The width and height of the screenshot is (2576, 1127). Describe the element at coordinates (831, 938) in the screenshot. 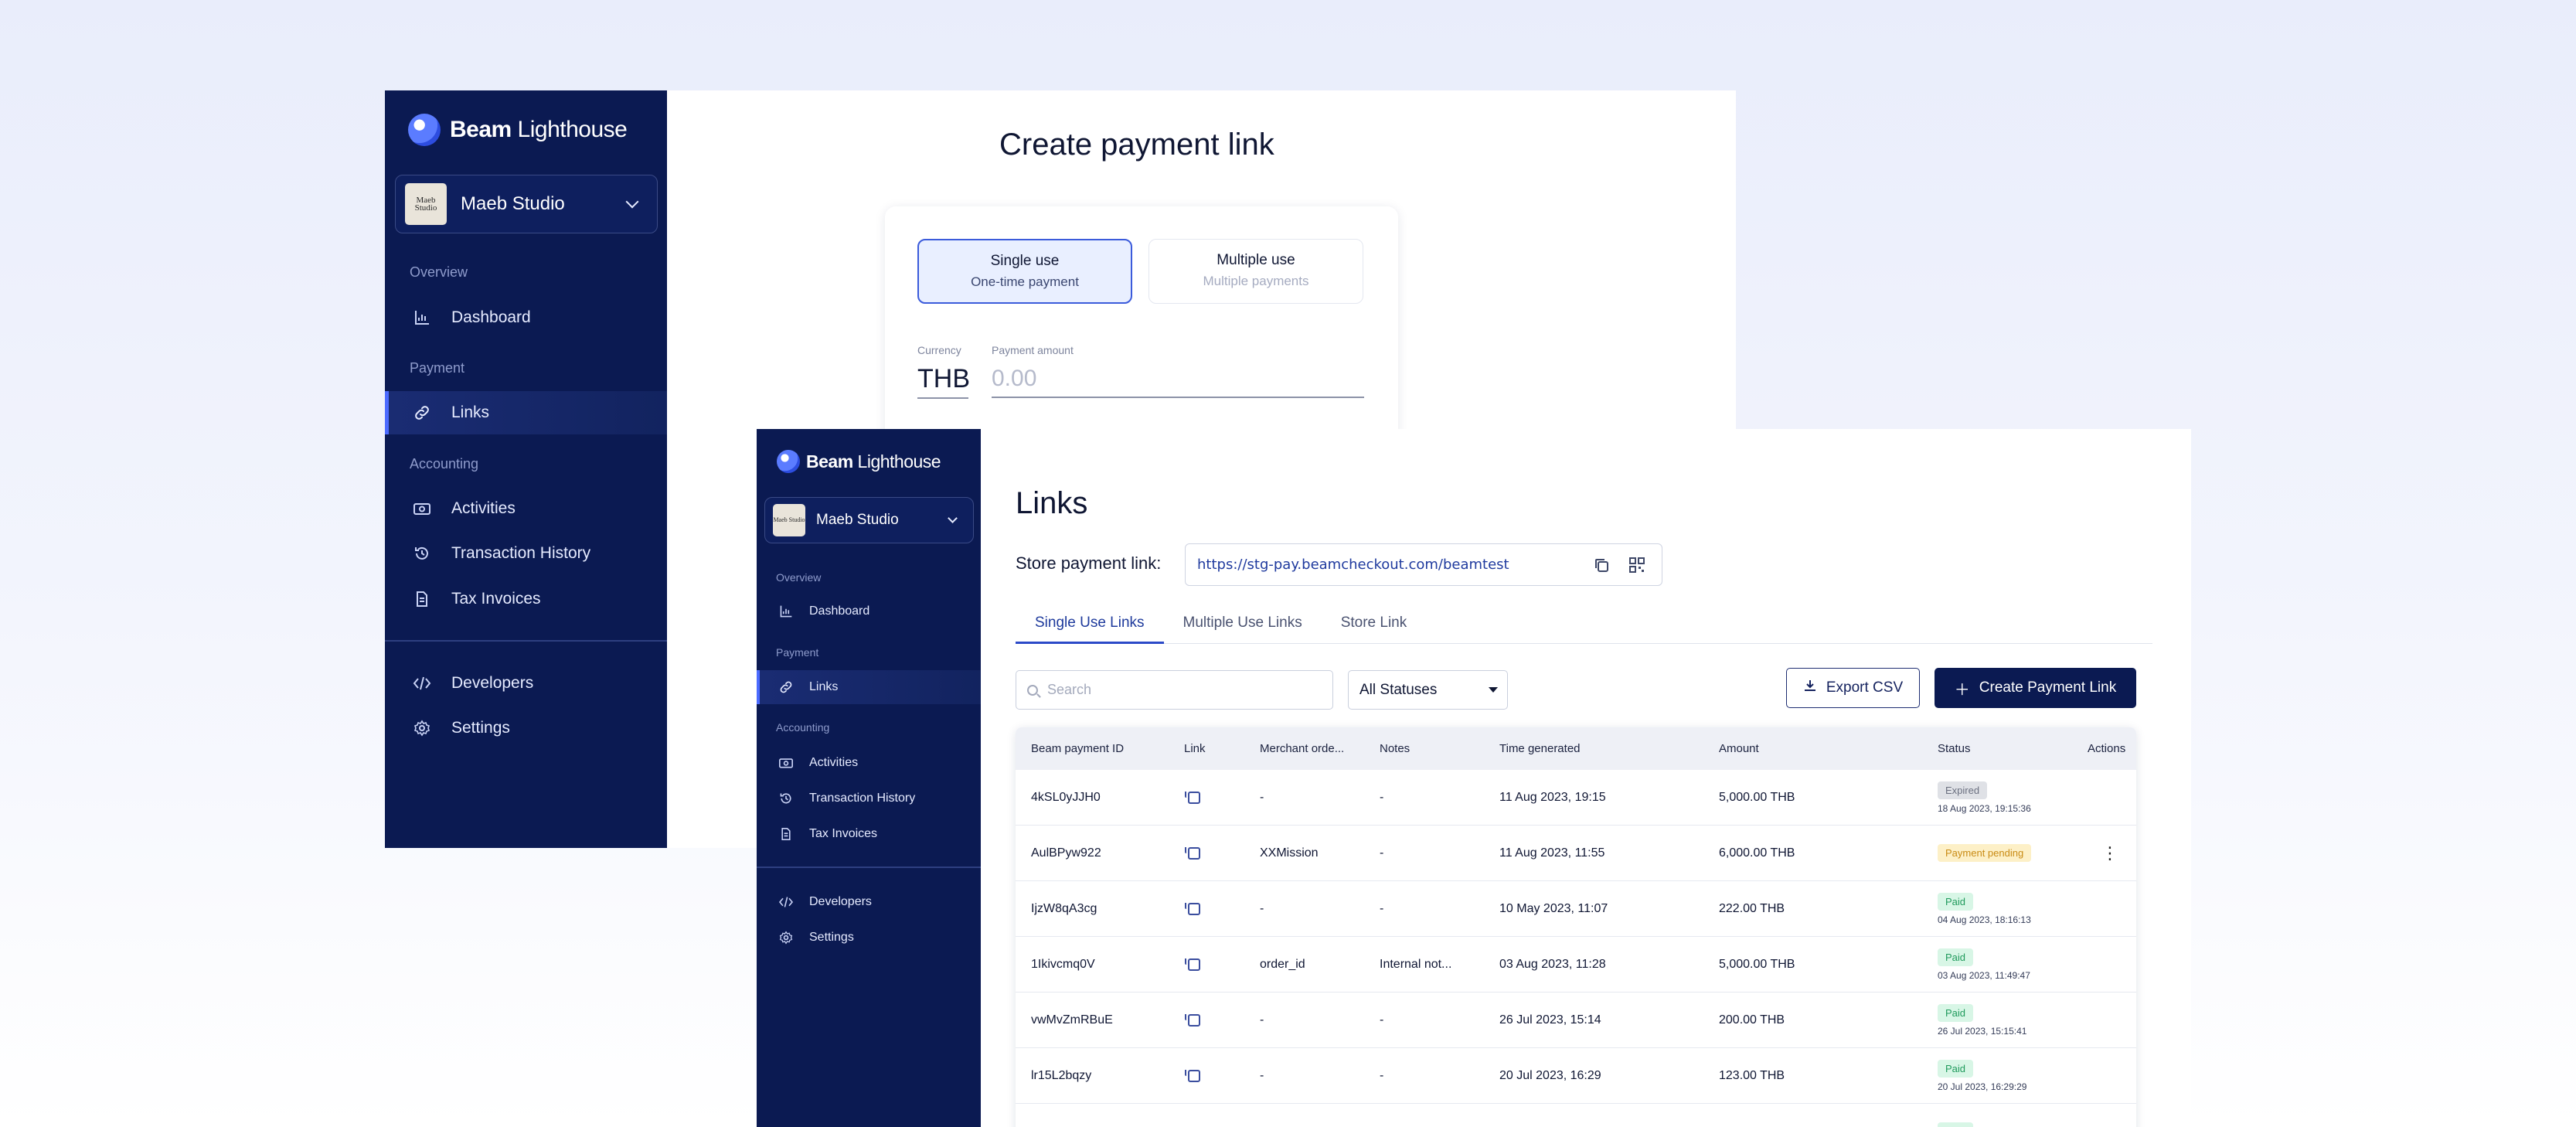

I see `sidebar-item-label: Settings` at that location.